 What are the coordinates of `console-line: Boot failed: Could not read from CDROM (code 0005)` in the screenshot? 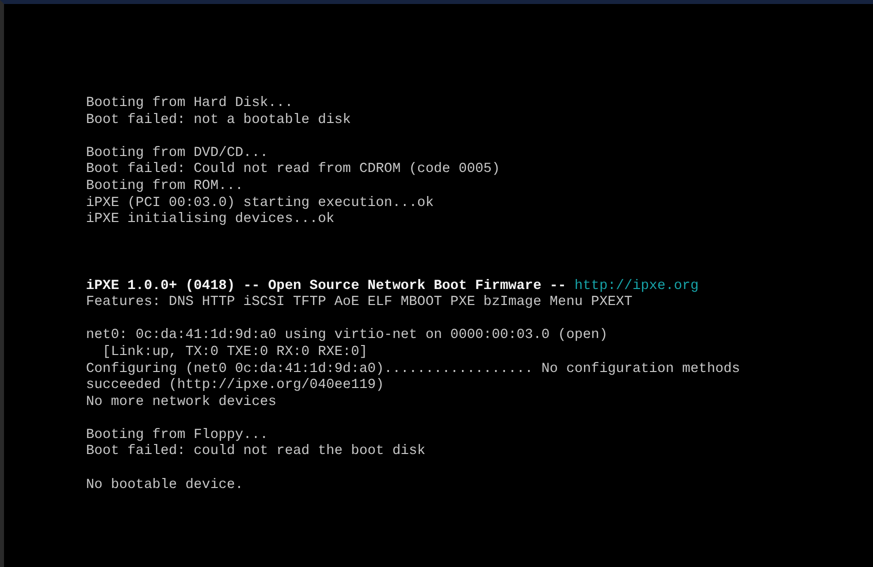 It's located at (293, 170).